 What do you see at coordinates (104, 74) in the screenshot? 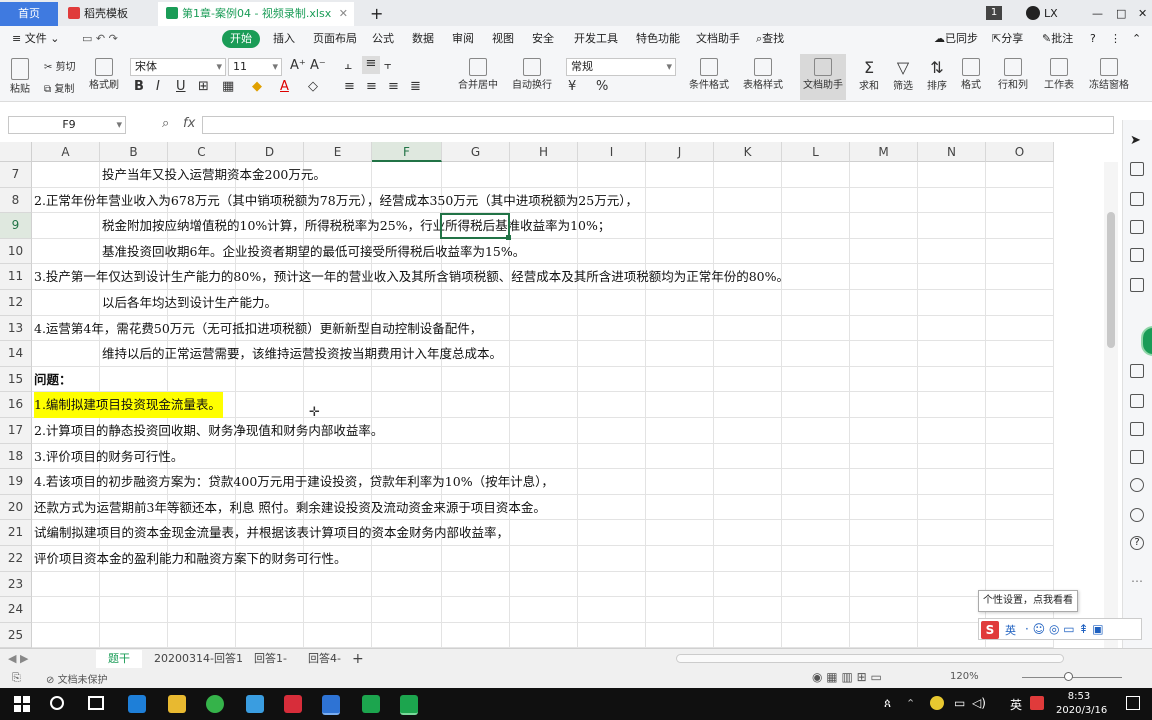
I see `format-painter-button: 格式刷` at bounding box center [104, 74].